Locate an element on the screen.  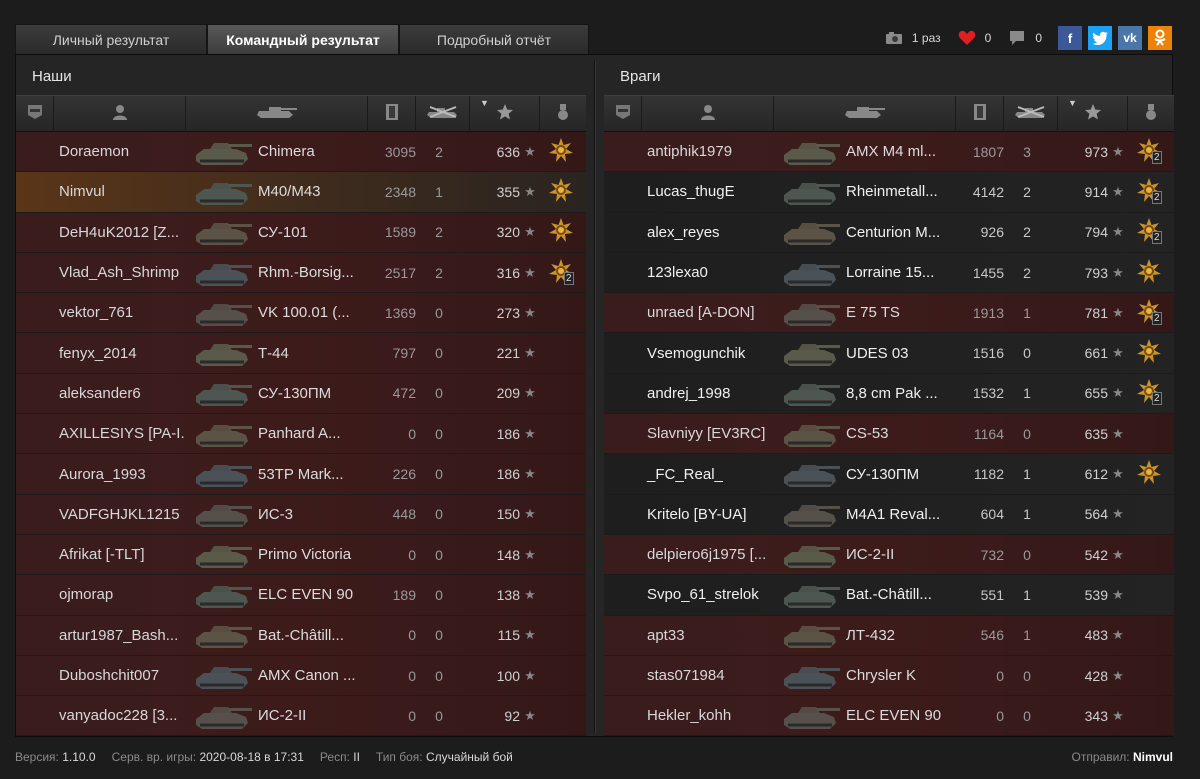
player-row: Duboshchit007 AMX Canon ... 0 0 100 ★ is located at coordinates (301, 676).